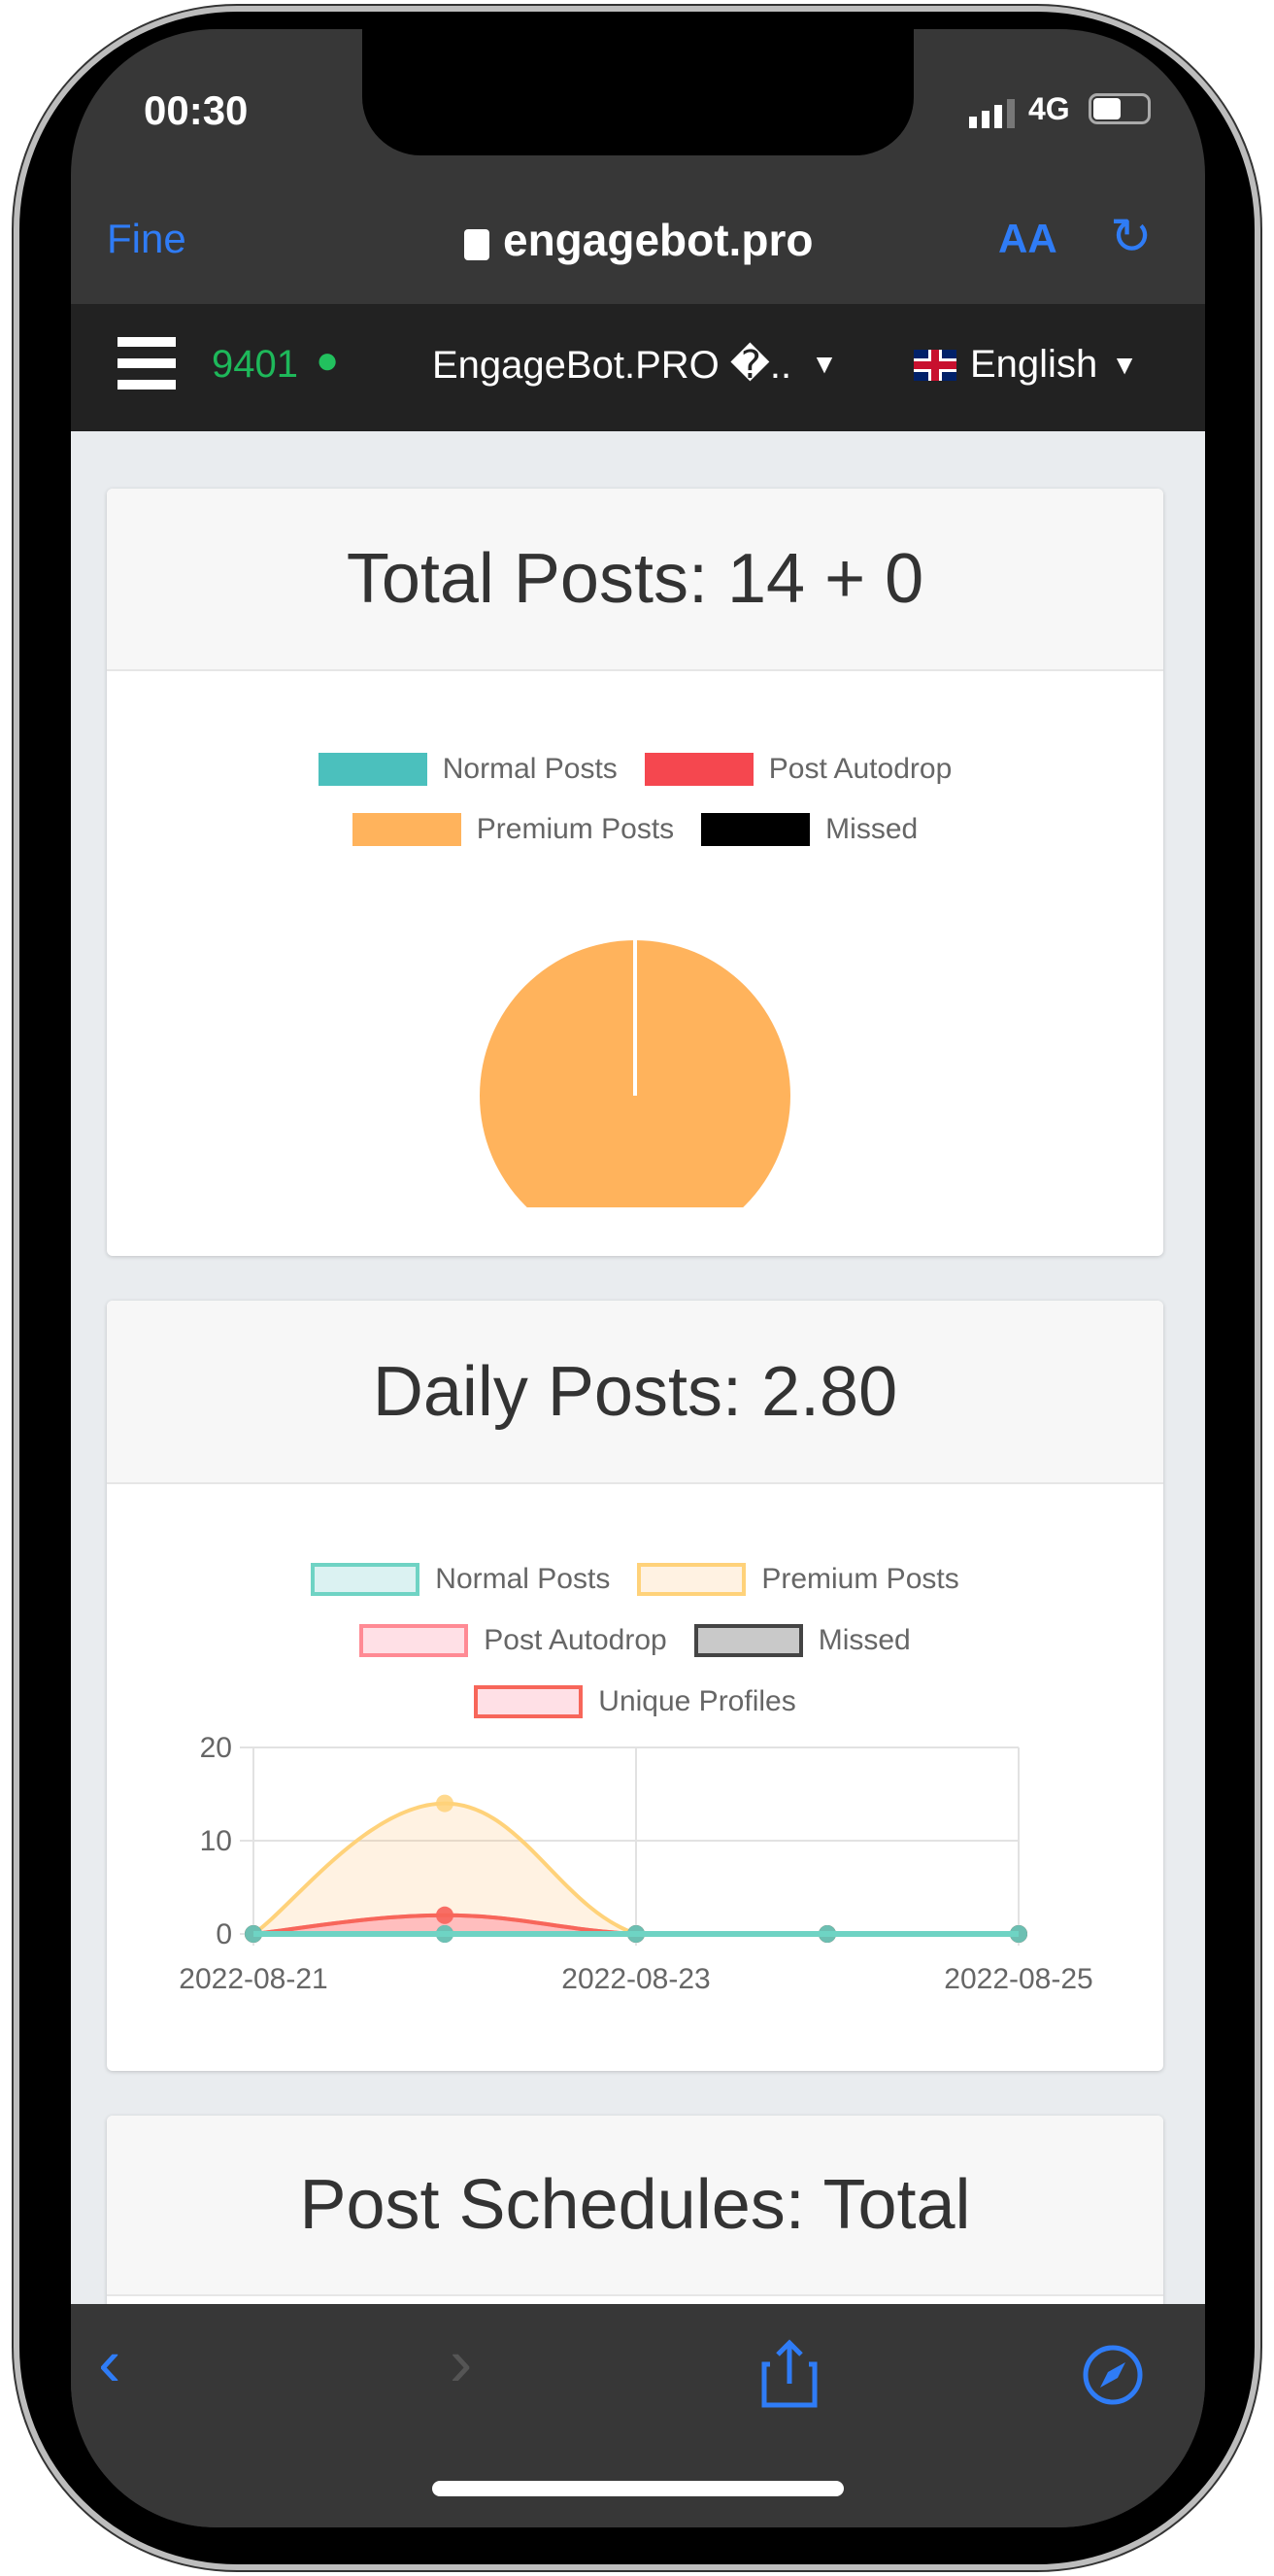 The width and height of the screenshot is (1274, 2576). Describe the element at coordinates (635, 769) in the screenshot. I see `pie-legend-row: Normal Posts Post Autodrop` at that location.